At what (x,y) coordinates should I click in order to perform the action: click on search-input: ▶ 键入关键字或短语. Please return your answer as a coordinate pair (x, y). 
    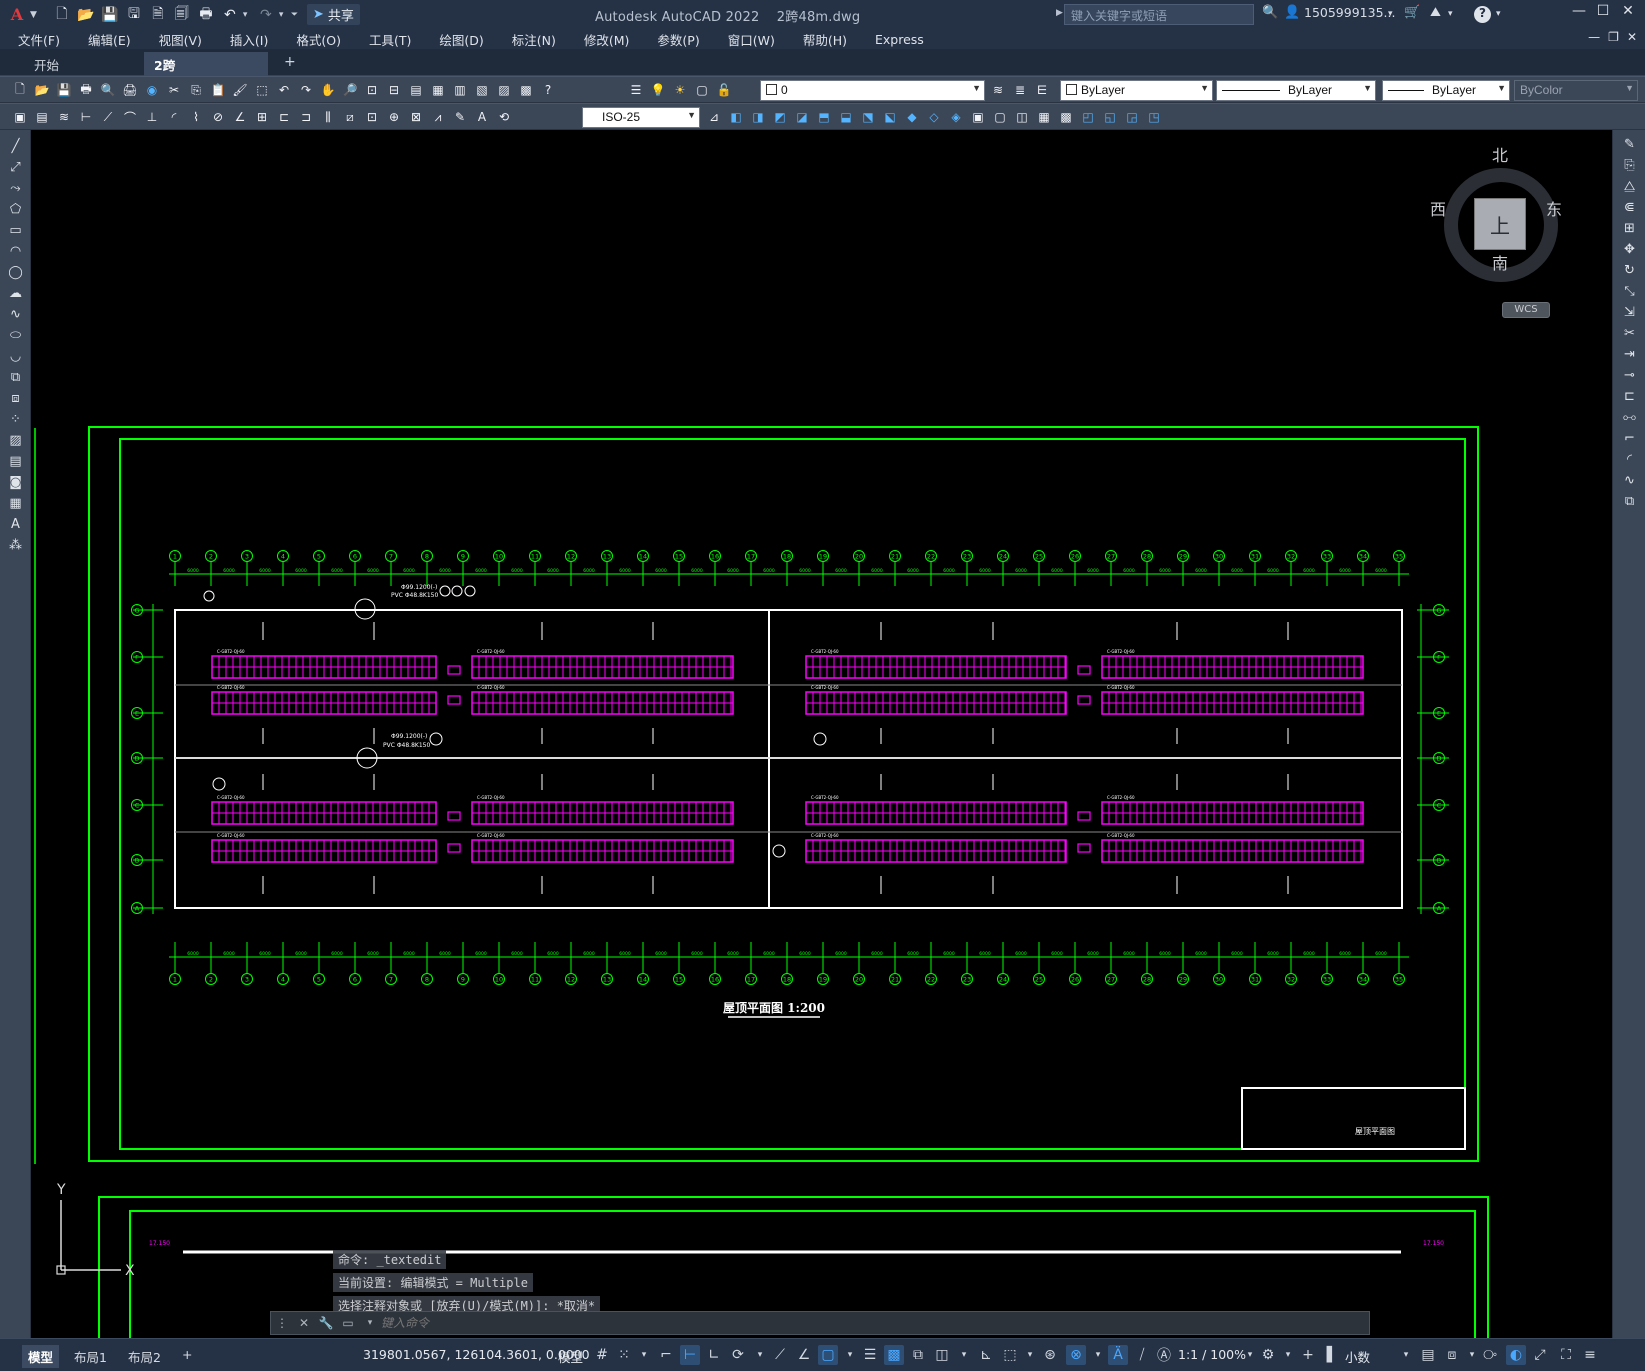
    Looking at the image, I should click on (1155, 14).